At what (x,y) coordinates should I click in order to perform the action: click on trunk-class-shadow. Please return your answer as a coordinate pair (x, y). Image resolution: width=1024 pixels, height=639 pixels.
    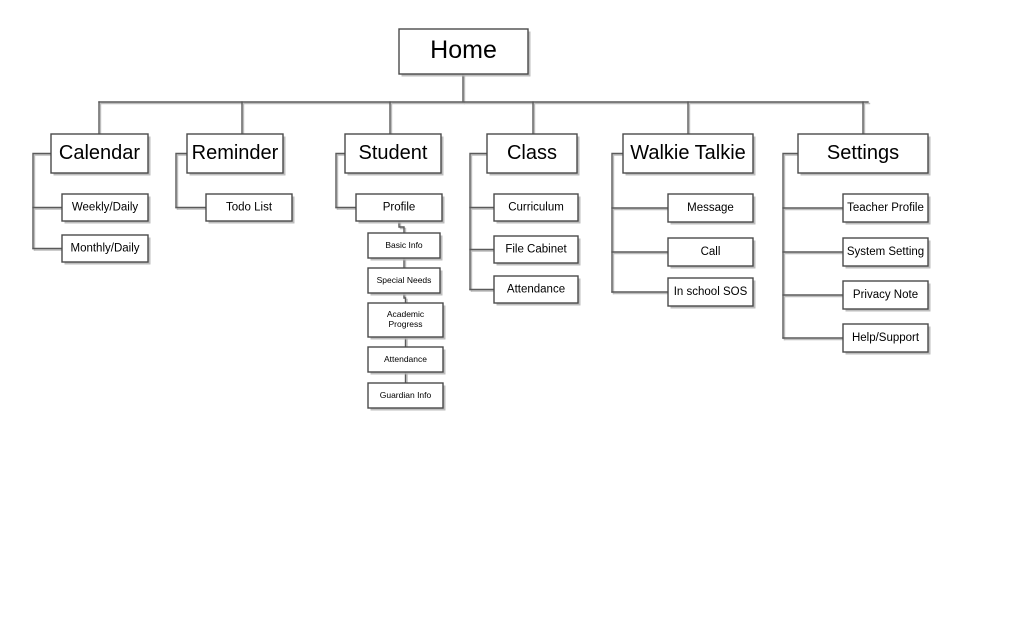
    Looking at the image, I should click on (480, 223).